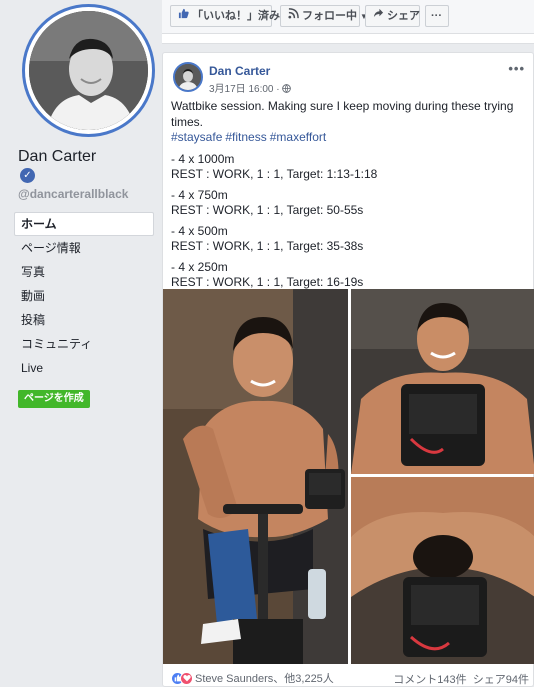 This screenshot has height=687, width=534. What do you see at coordinates (429, 680) in the screenshot?
I see `comments-count: コメント143件` at bounding box center [429, 680].